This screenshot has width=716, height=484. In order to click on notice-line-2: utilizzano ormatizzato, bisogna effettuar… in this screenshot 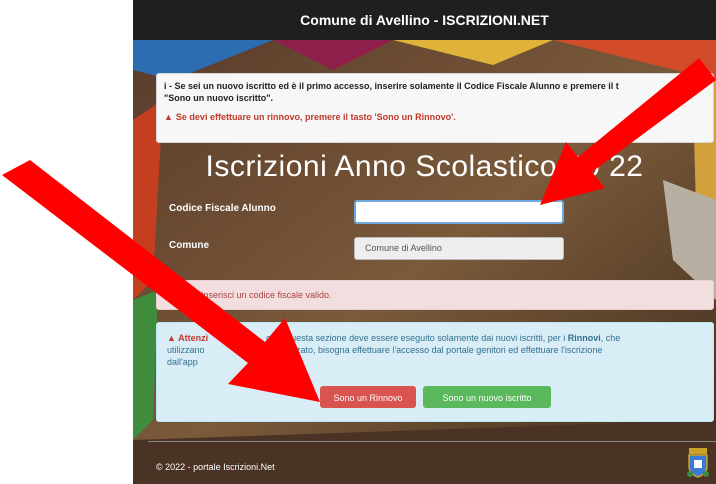, I will do `click(435, 350)`.